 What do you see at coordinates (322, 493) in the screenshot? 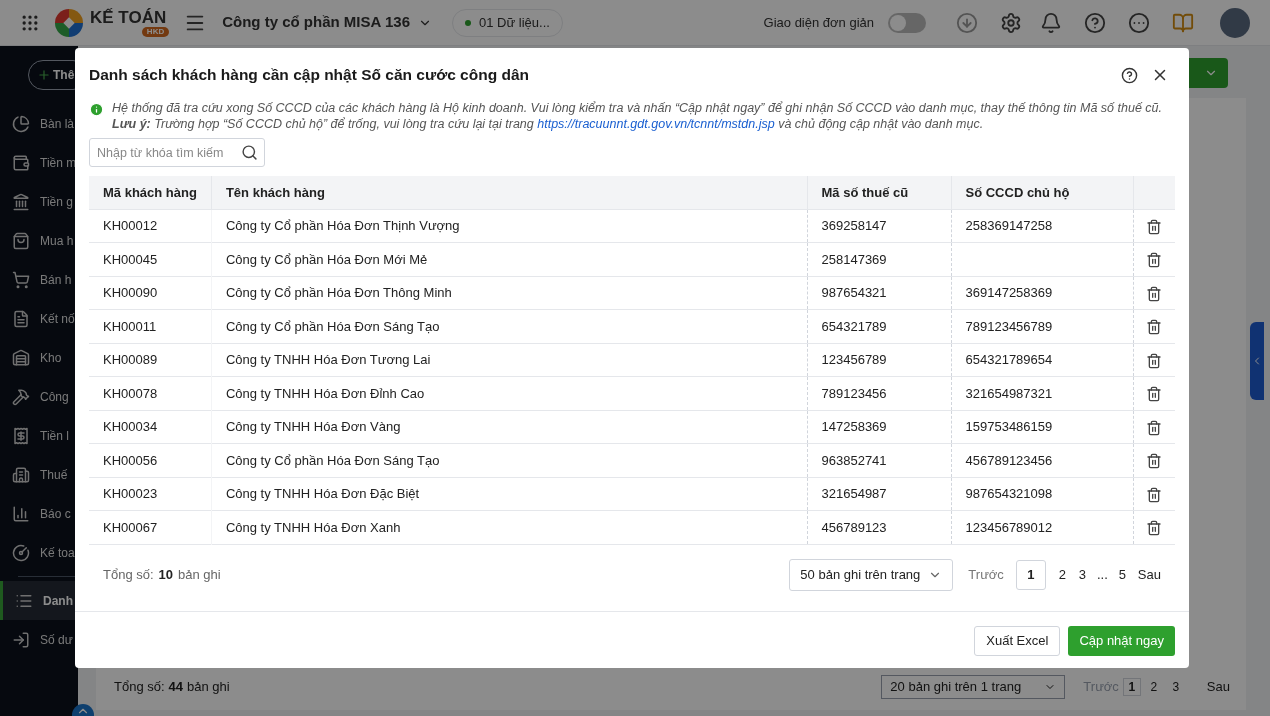
I see `table-cell: Công ty TNHH Hóa Đơn Đặc Biệt` at bounding box center [322, 493].